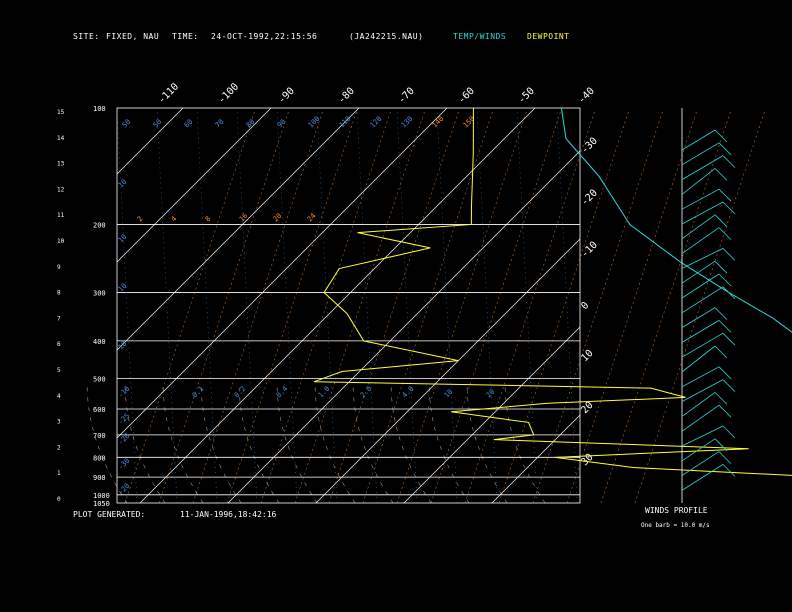 The height and width of the screenshot is (612, 792). What do you see at coordinates (314, 122) in the screenshot?
I see `theta-label-top: 100` at bounding box center [314, 122].